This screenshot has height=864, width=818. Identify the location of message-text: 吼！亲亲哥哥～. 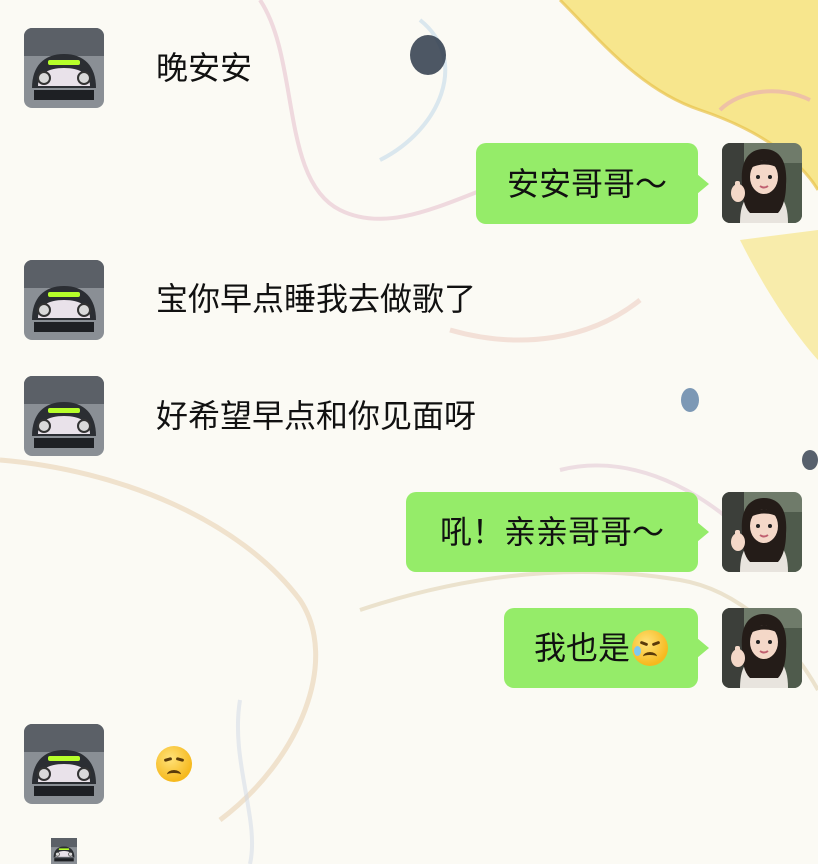
(551, 532).